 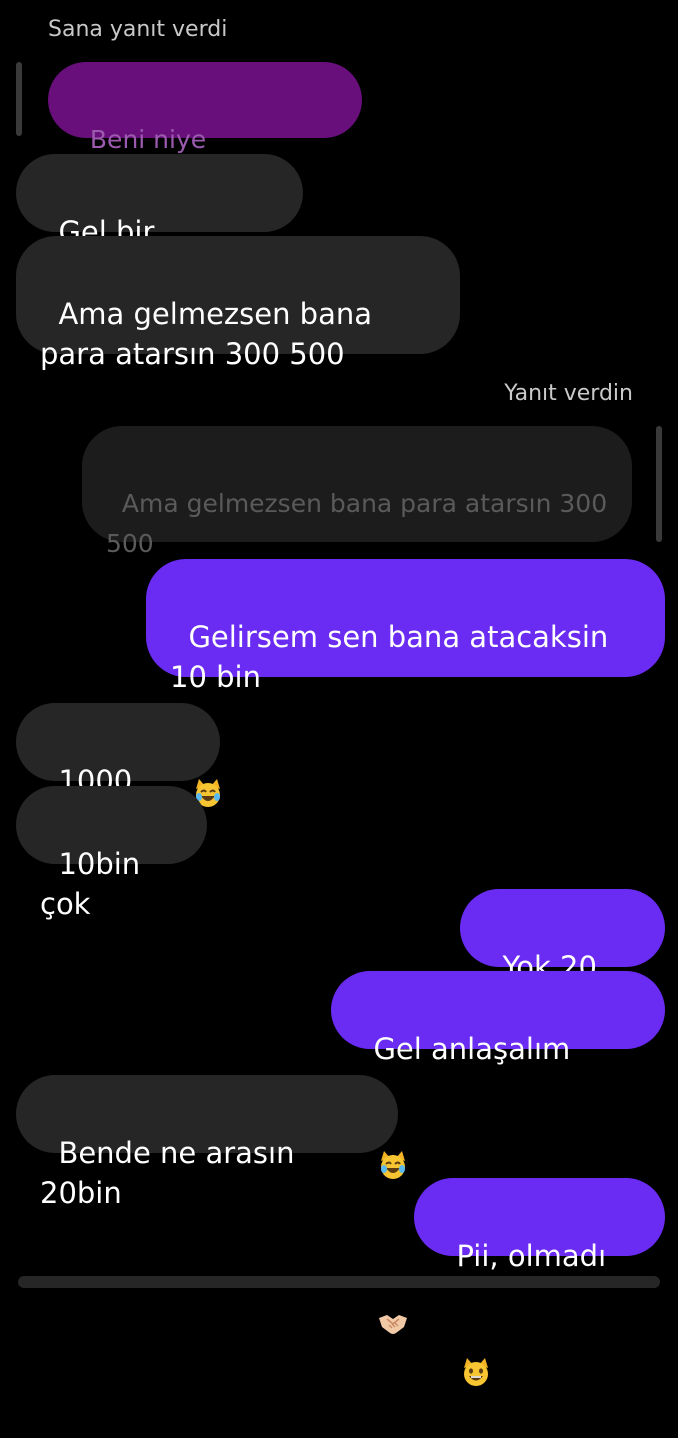 What do you see at coordinates (138, 29) in the screenshot?
I see `reply-caption-incoming: Sana yanıt verdi` at bounding box center [138, 29].